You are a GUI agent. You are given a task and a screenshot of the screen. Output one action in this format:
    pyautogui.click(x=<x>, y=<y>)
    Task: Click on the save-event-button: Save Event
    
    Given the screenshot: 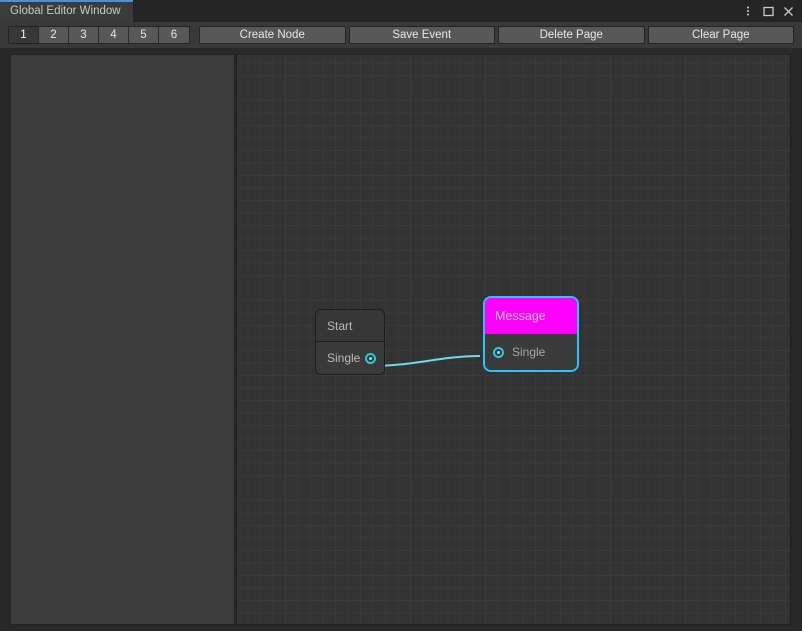 What is the action you would take?
    pyautogui.click(x=421, y=35)
    